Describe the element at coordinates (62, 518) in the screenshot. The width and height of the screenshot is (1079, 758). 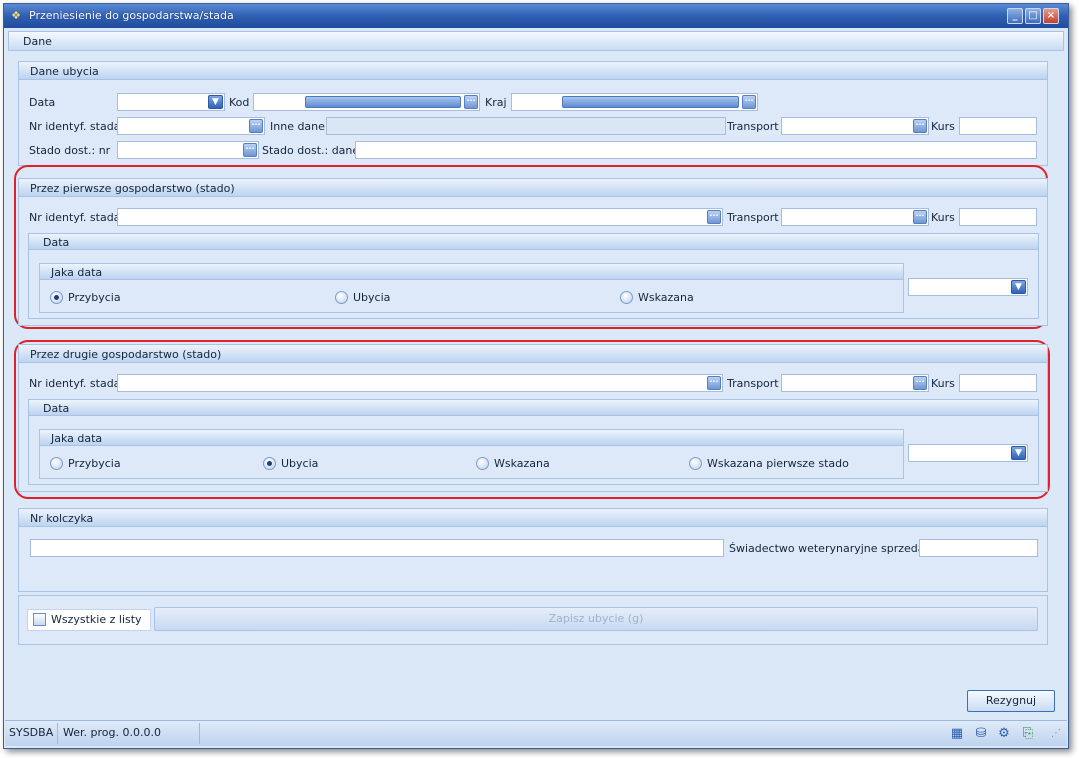
I see `group-title: Nr kolczyka` at that location.